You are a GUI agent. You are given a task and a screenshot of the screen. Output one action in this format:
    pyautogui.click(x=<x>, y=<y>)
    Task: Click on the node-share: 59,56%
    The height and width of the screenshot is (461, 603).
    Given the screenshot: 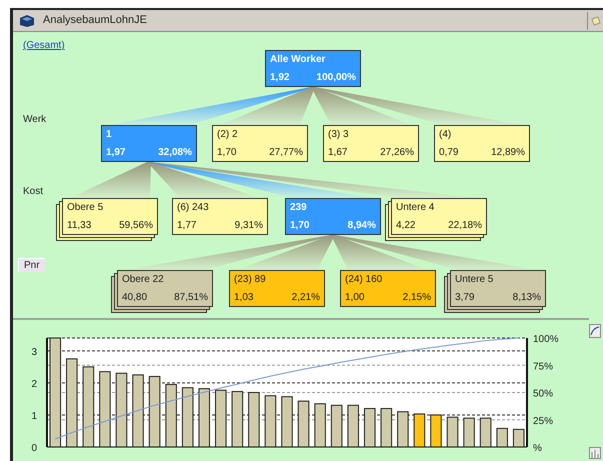 What is the action you would take?
    pyautogui.click(x=136, y=225)
    